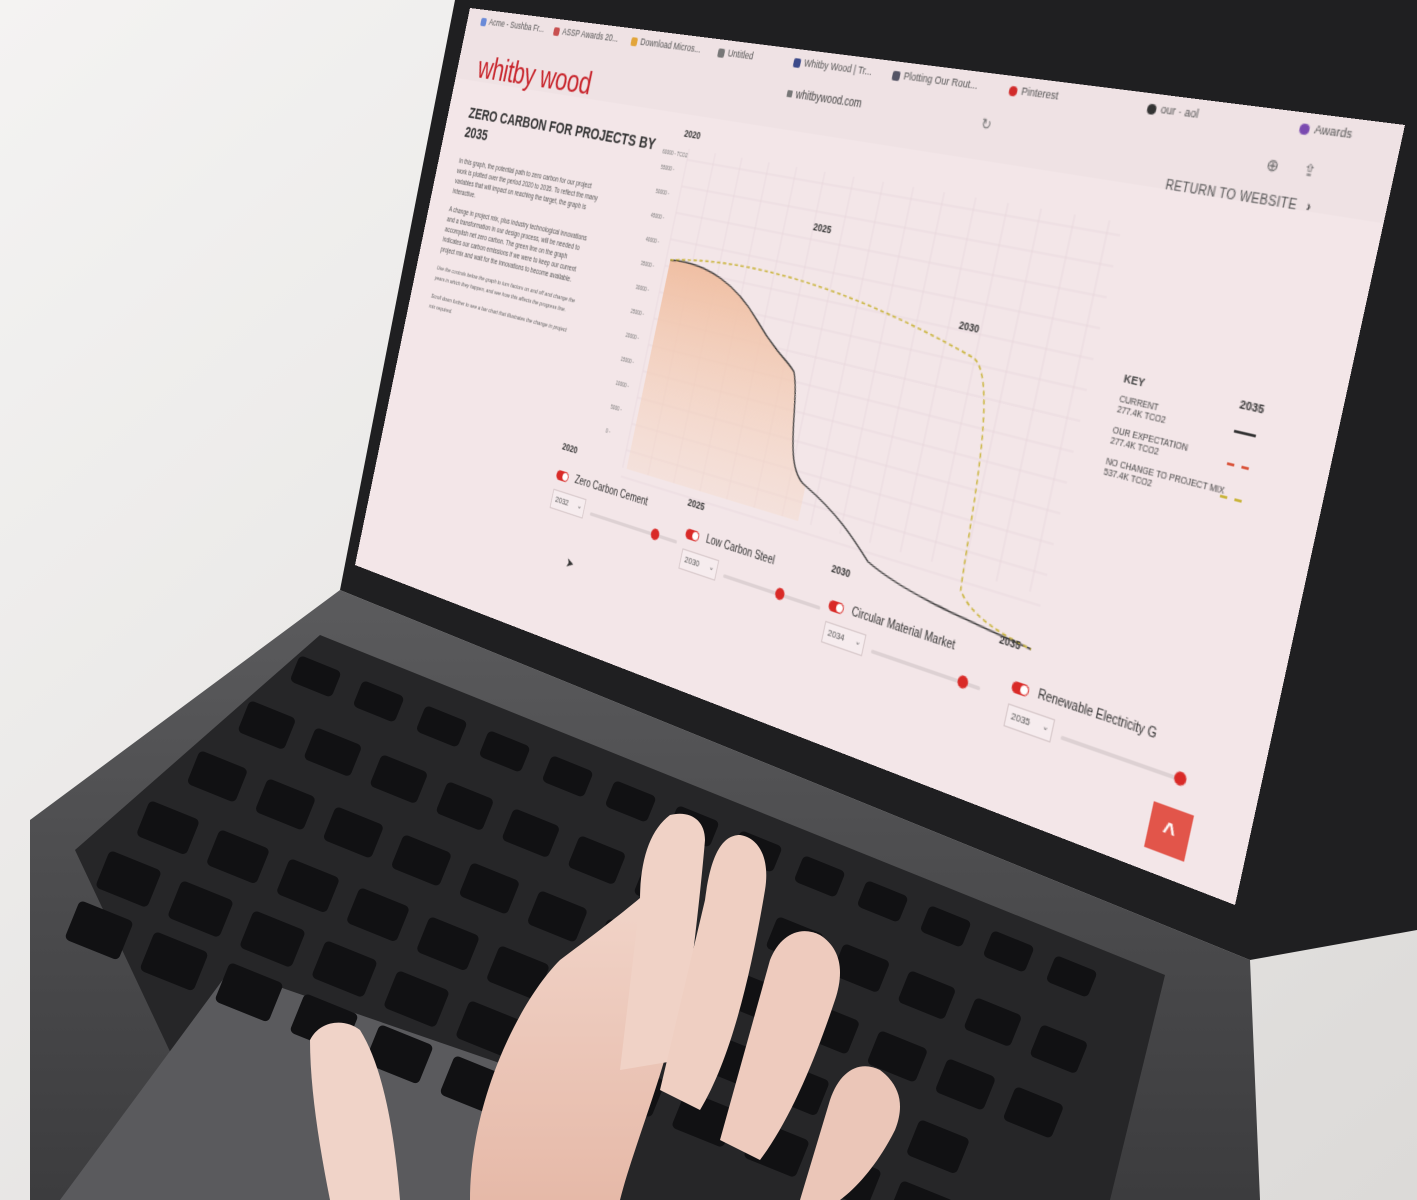 The width and height of the screenshot is (1417, 1200). I want to click on url-text: whitbywood.com, so click(828, 100).